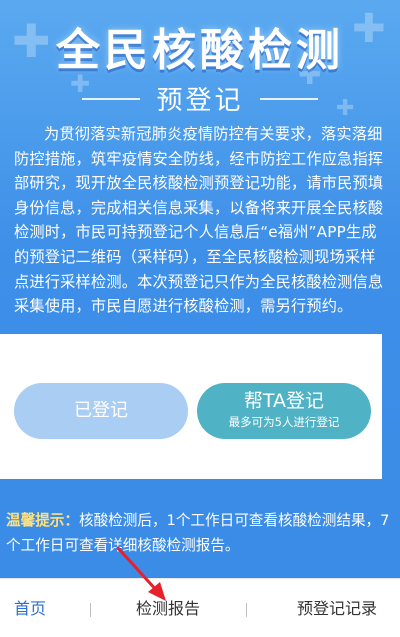  What do you see at coordinates (168, 608) in the screenshot?
I see `tab-report: 检测报告` at bounding box center [168, 608].